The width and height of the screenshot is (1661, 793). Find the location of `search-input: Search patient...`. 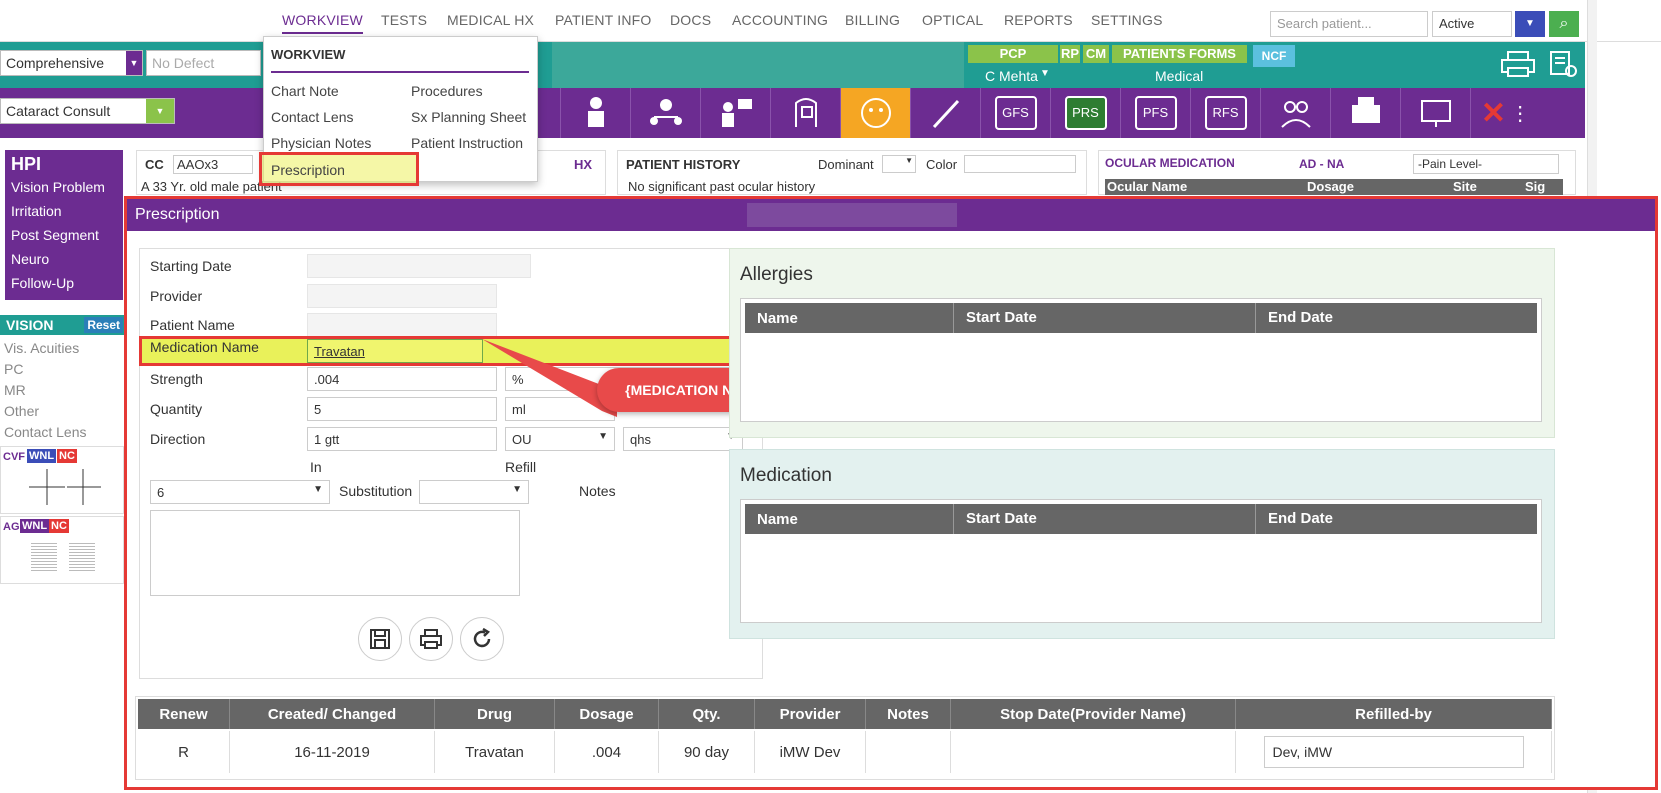

search-input: Search patient... is located at coordinates (1349, 24).